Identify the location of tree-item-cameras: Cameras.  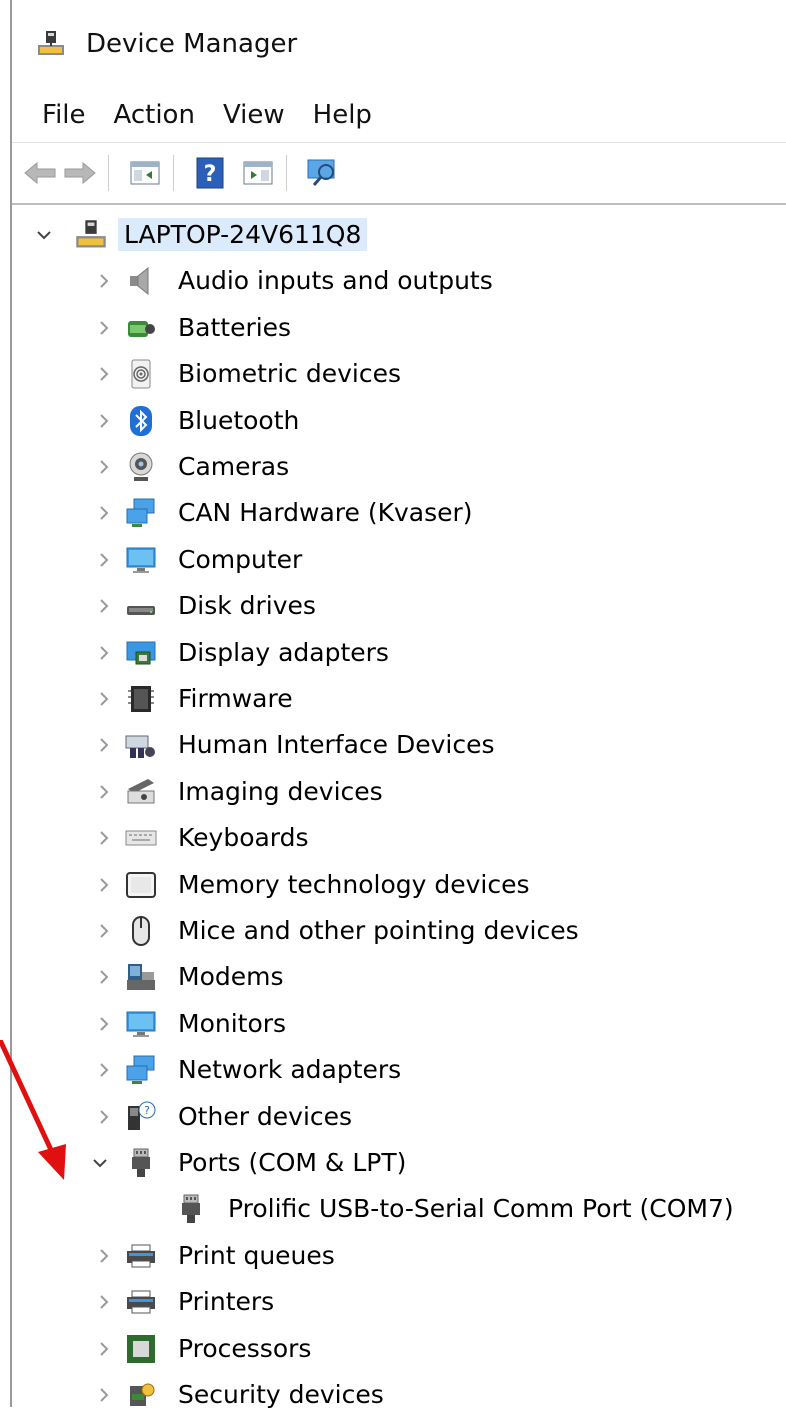
(399, 467).